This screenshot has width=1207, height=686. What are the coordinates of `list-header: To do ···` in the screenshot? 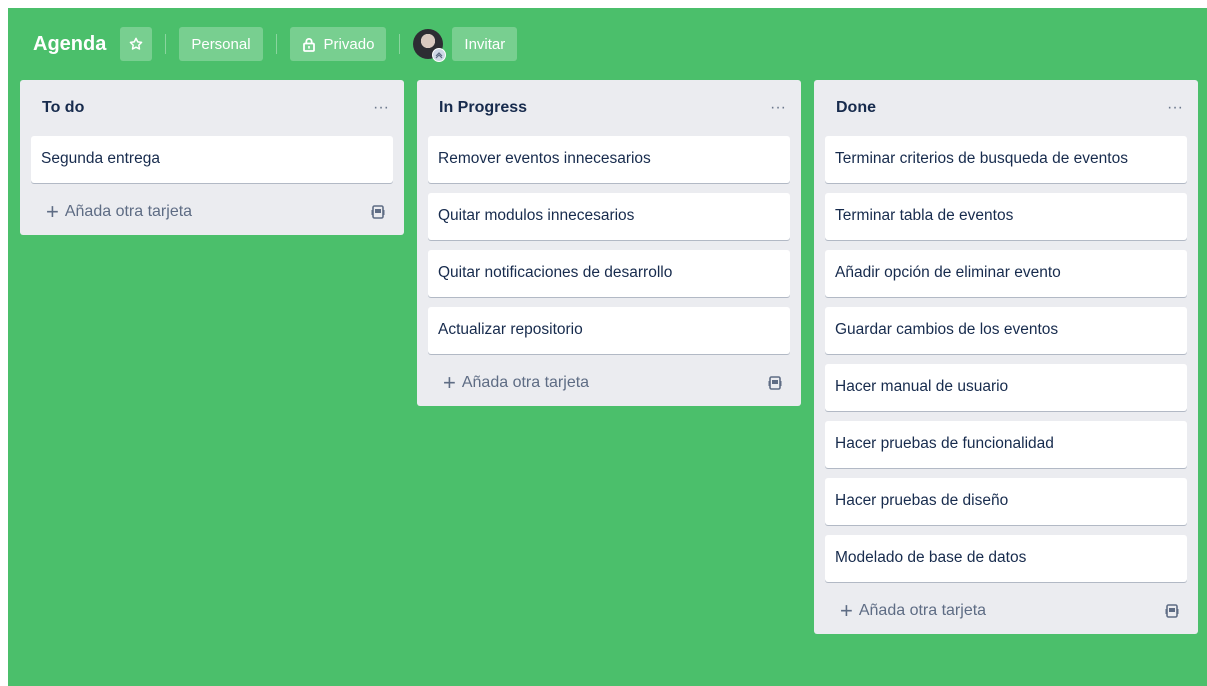 It's located at (212, 108).